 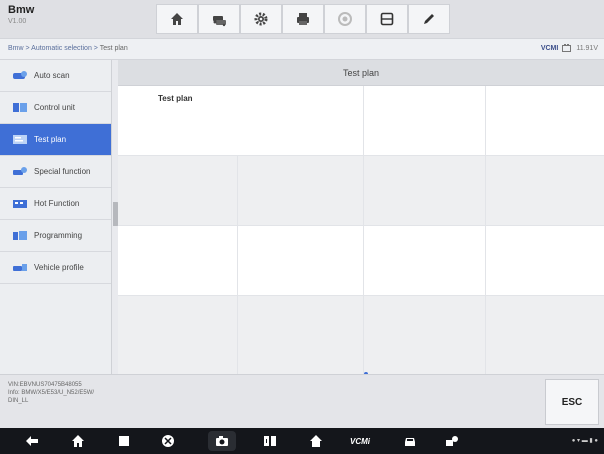 I want to click on screen-icon, so click(x=270, y=441).